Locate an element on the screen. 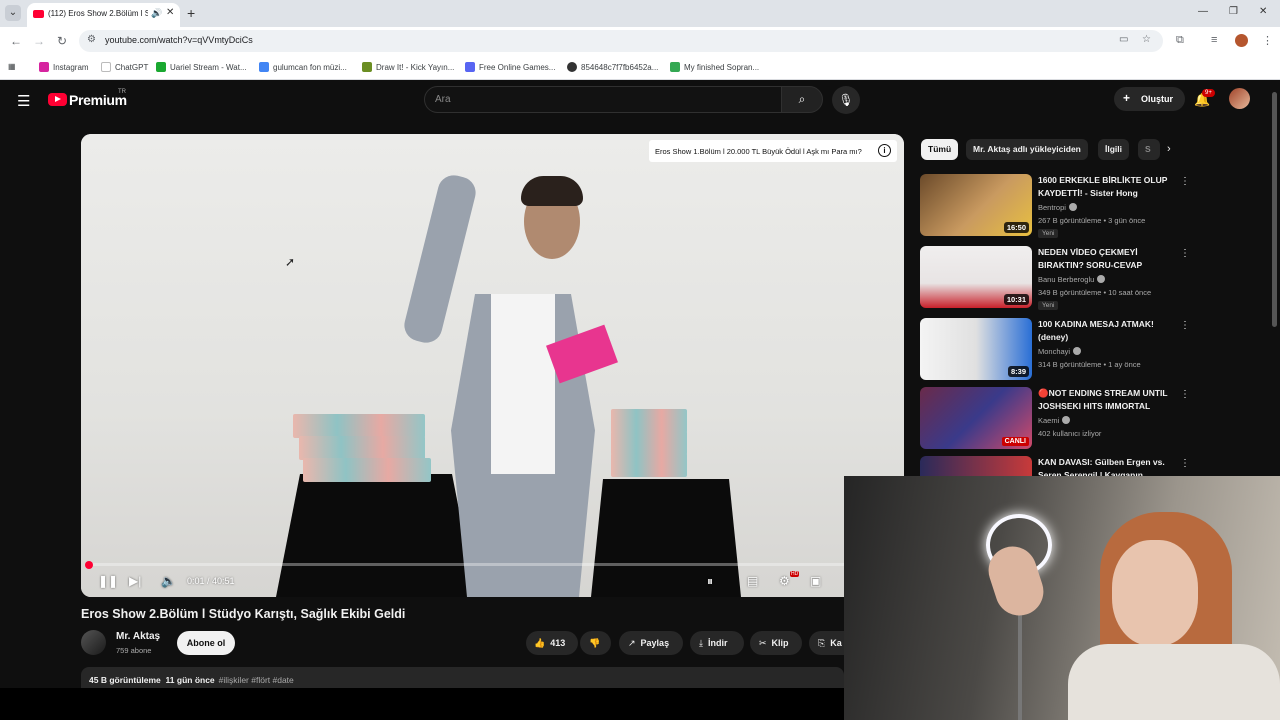 This screenshot has width=1280, height=720. chip-partial: S is located at coordinates (1149, 149).